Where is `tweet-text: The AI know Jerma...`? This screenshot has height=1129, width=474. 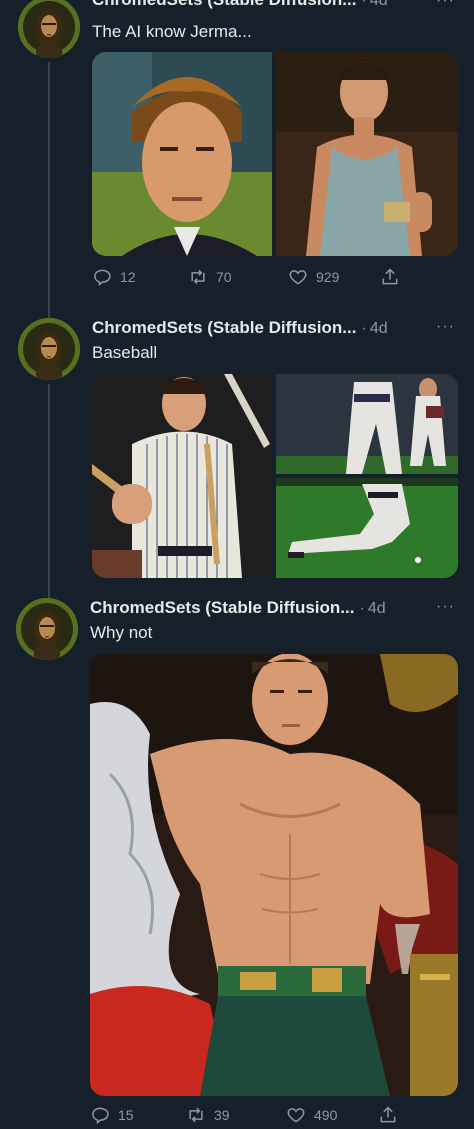
tweet-text: The AI know Jerma... is located at coordinates (172, 31).